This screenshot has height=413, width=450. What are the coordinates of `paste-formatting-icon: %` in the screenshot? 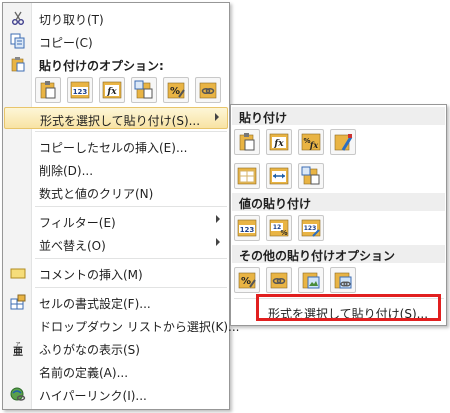 It's located at (247, 280).